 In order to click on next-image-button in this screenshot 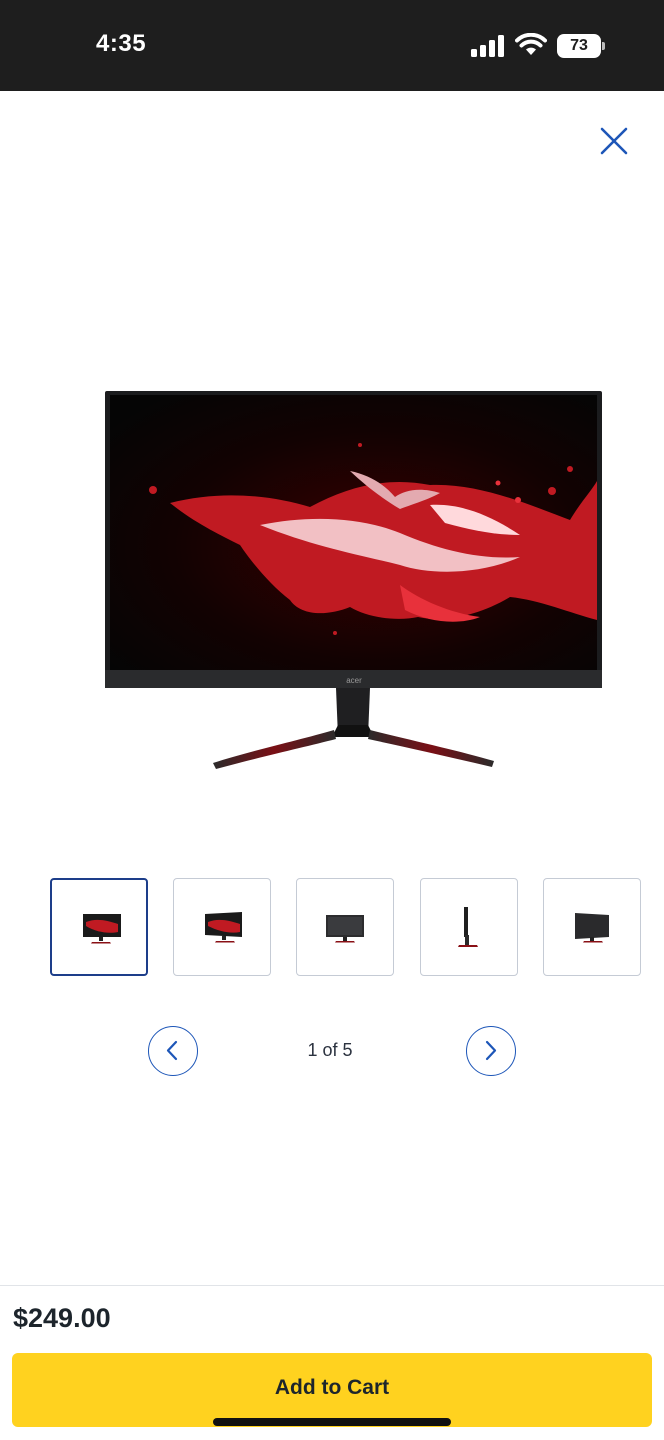, I will do `click(491, 1051)`.